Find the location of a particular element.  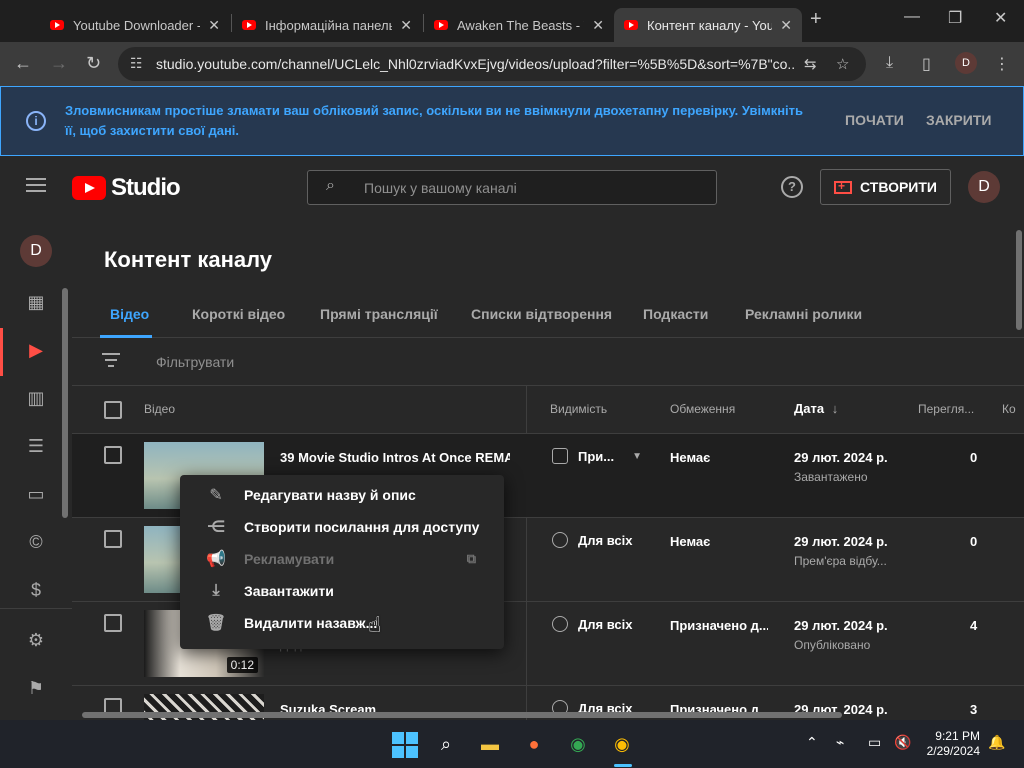

network-icon: ⌁ is located at coordinates (840, 742).